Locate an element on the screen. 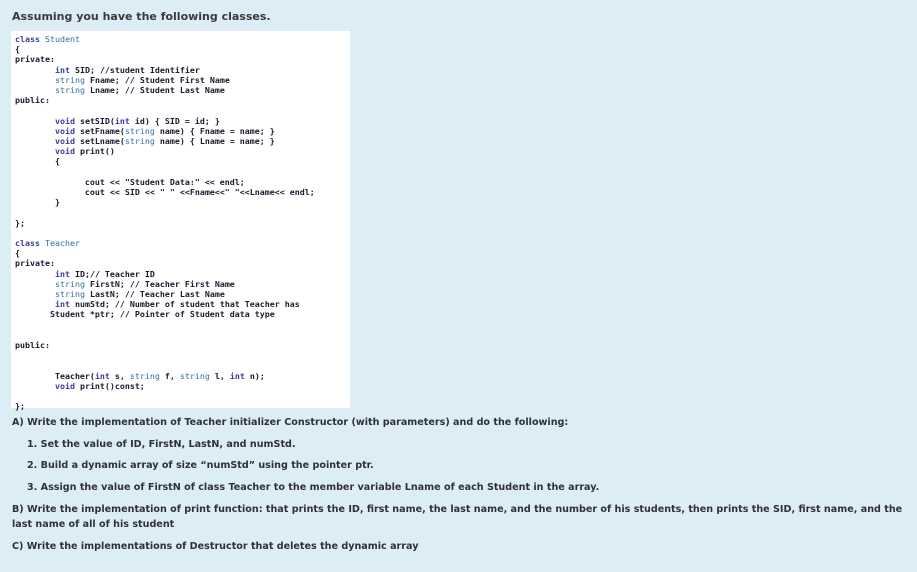 This screenshot has width=917, height=572. code-line: void print() is located at coordinates (84, 151).